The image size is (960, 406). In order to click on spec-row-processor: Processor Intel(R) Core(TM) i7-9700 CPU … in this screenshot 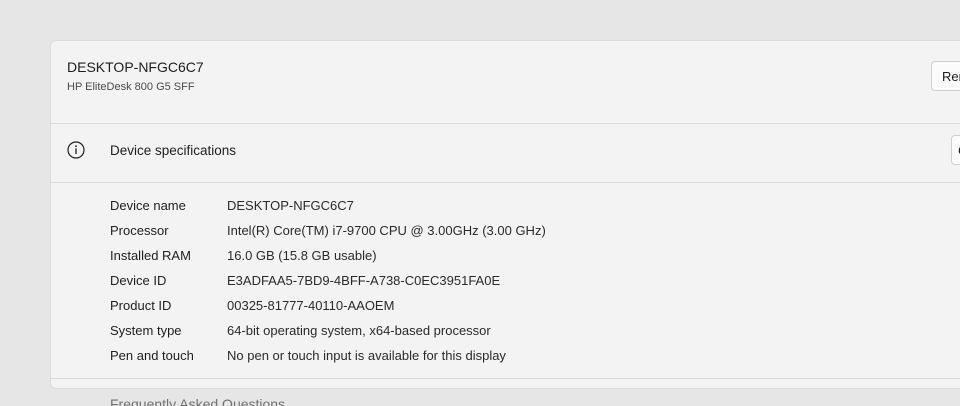, I will do `click(505, 230)`.